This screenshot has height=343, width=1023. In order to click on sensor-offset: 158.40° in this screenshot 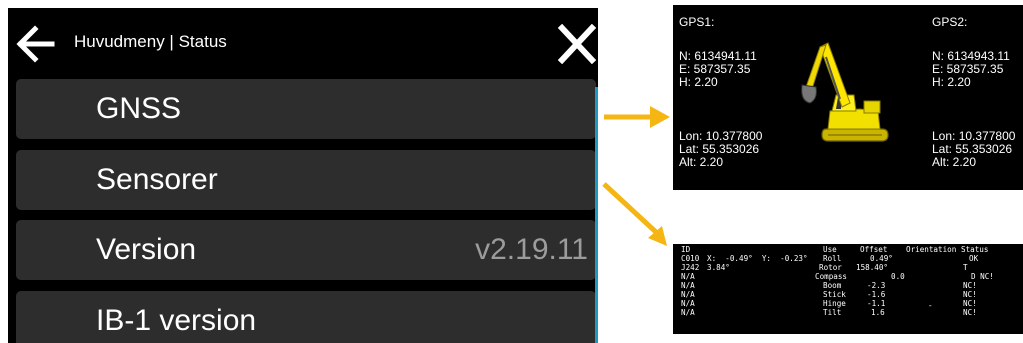, I will do `click(872, 267)`.